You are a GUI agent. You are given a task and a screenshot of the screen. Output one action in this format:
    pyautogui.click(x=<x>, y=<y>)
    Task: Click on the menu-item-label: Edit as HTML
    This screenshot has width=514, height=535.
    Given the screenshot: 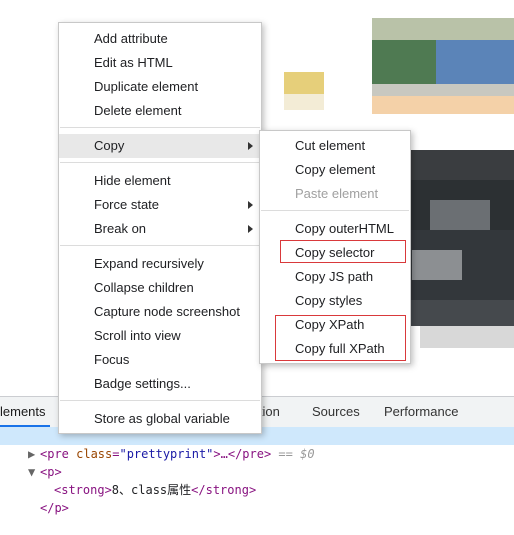 What is the action you would take?
    pyautogui.click(x=133, y=62)
    